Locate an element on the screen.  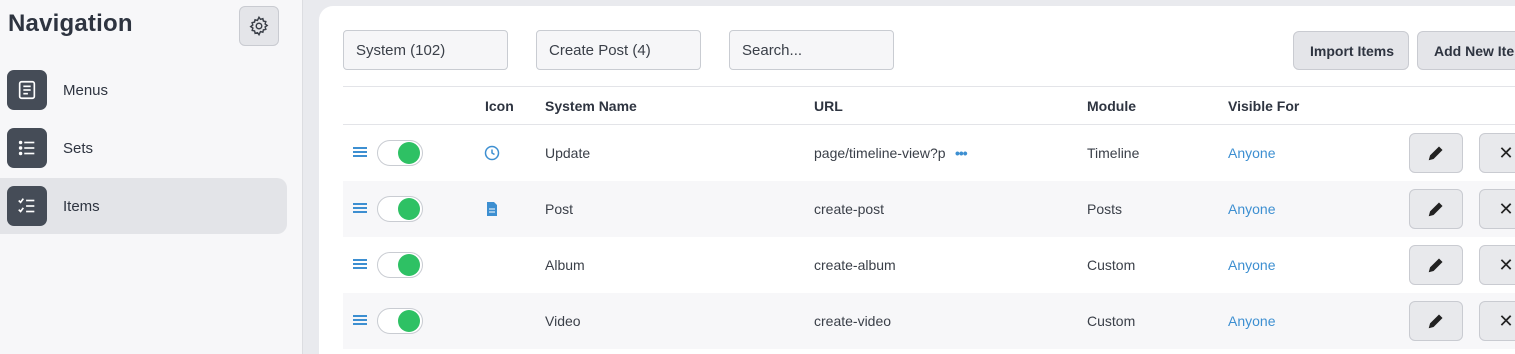
sidebar-item-label: Items is located at coordinates (81, 206).